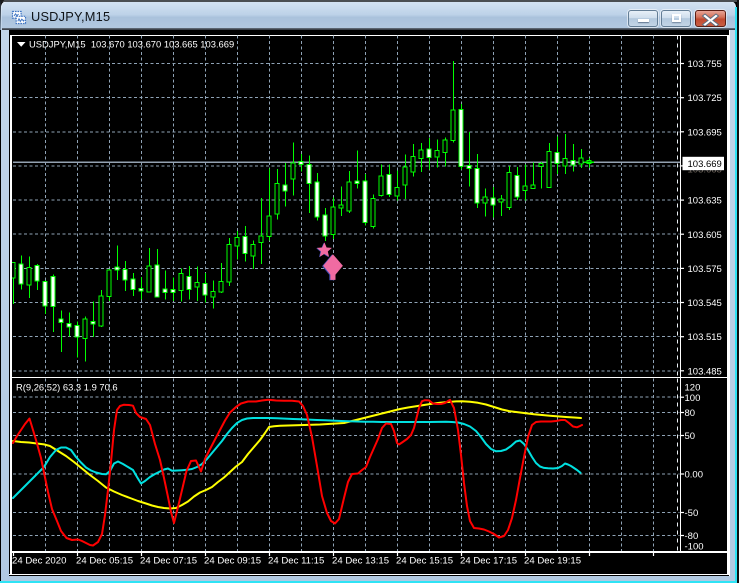  What do you see at coordinates (705, 64) in the screenshot?
I see `svg-text: 103.755` at bounding box center [705, 64].